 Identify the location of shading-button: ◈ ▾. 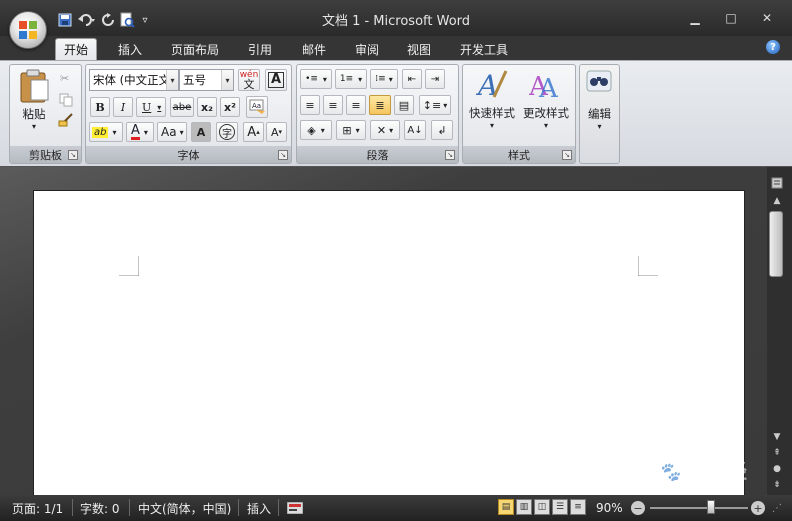
(316, 130).